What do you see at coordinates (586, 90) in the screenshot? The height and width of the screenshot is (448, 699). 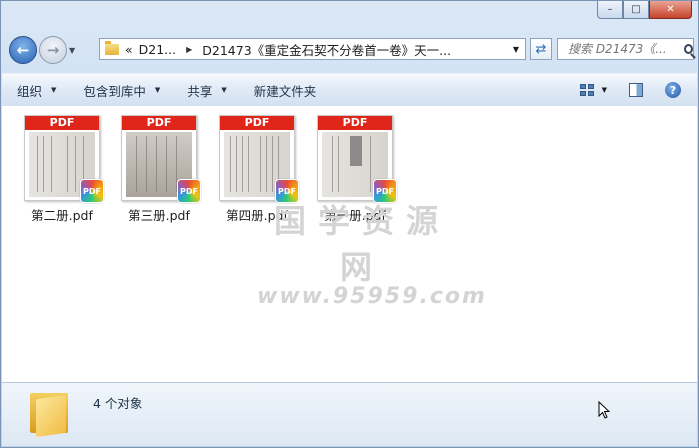 I see `change-view-icon` at bounding box center [586, 90].